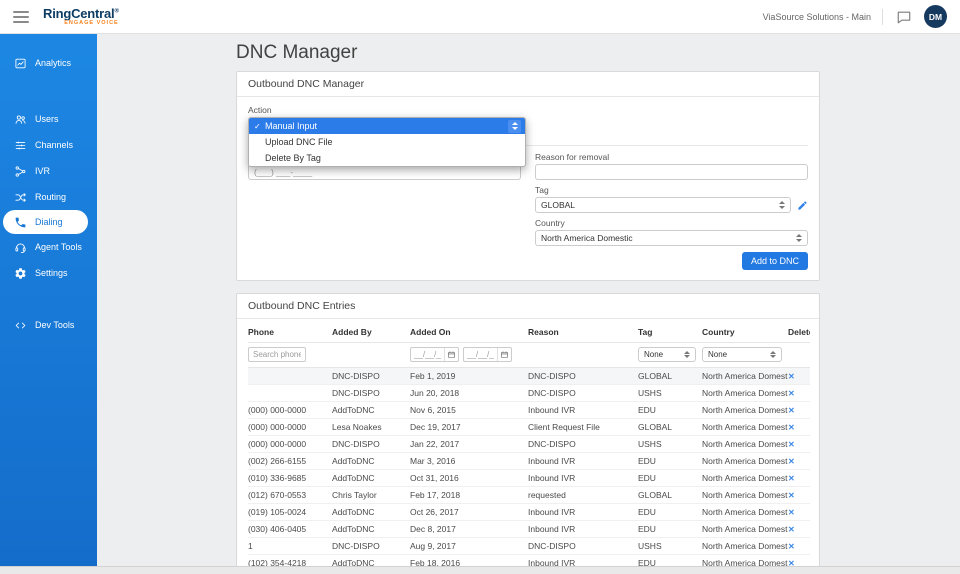 The image size is (960, 574). What do you see at coordinates (53, 63) in the screenshot?
I see `sidebar-item-label: Analytics` at bounding box center [53, 63].